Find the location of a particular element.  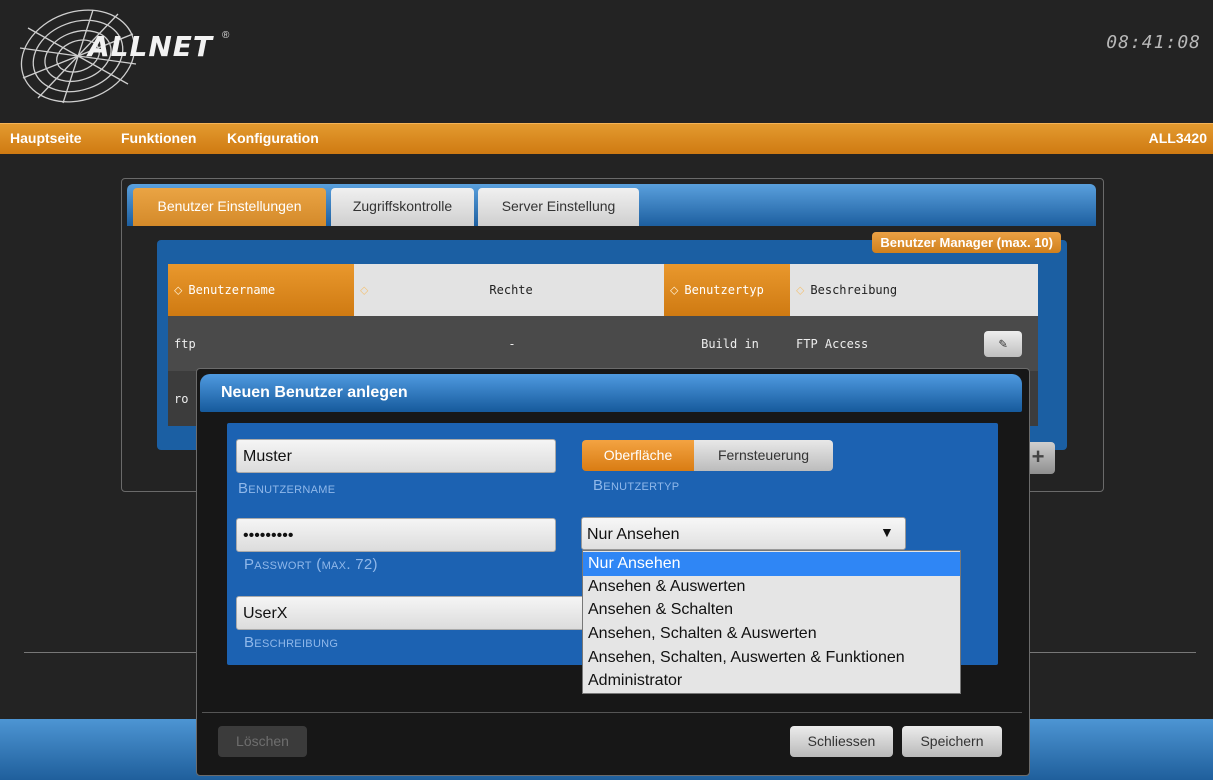

tab-zugriffskontrolle: Zugriffskontrolle is located at coordinates (402, 207).